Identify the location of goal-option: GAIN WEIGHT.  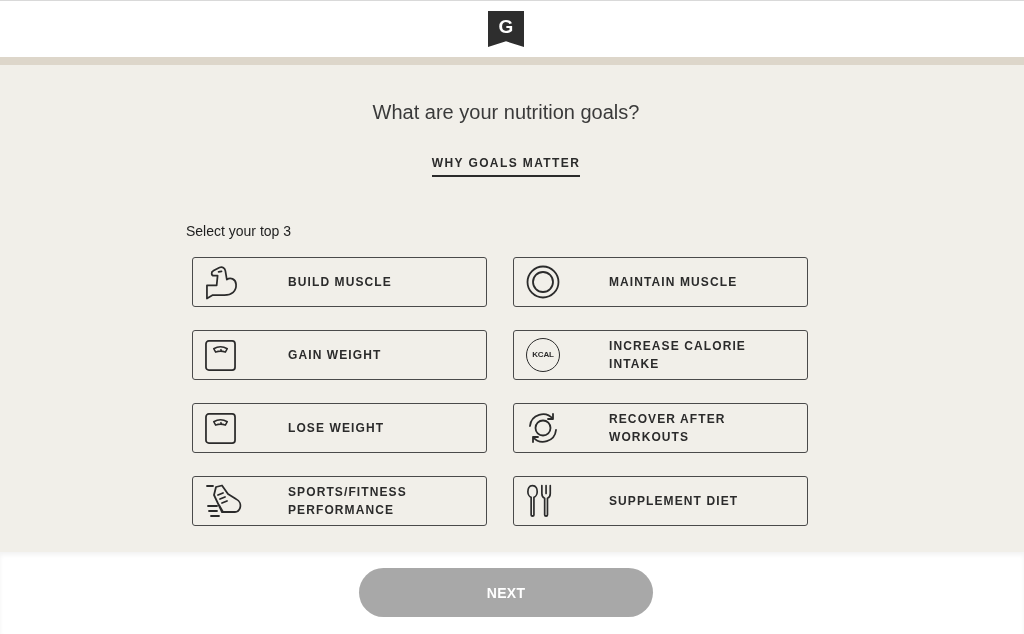
(339, 355).